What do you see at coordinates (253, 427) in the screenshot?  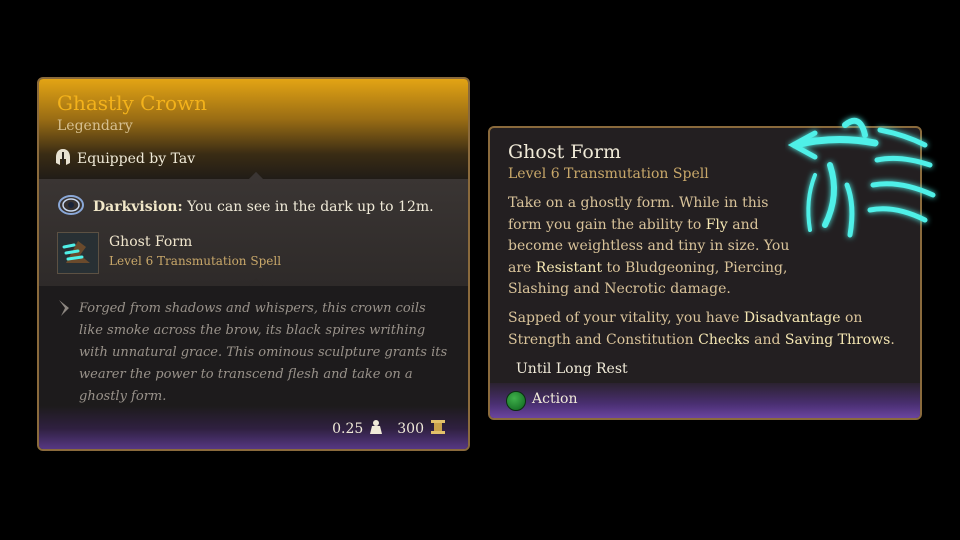 I see `item-footer: 0.25 300` at bounding box center [253, 427].